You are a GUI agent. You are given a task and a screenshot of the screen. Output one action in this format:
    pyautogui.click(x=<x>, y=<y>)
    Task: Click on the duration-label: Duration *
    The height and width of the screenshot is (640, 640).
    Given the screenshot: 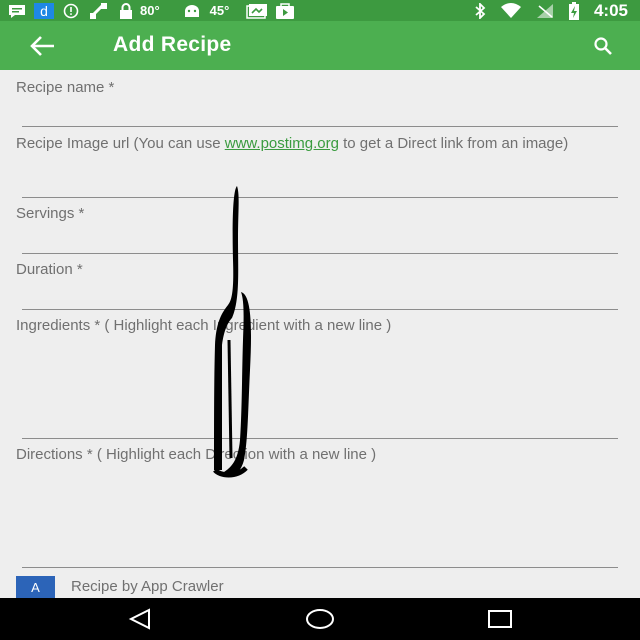 What is the action you would take?
    pyautogui.click(x=49, y=269)
    